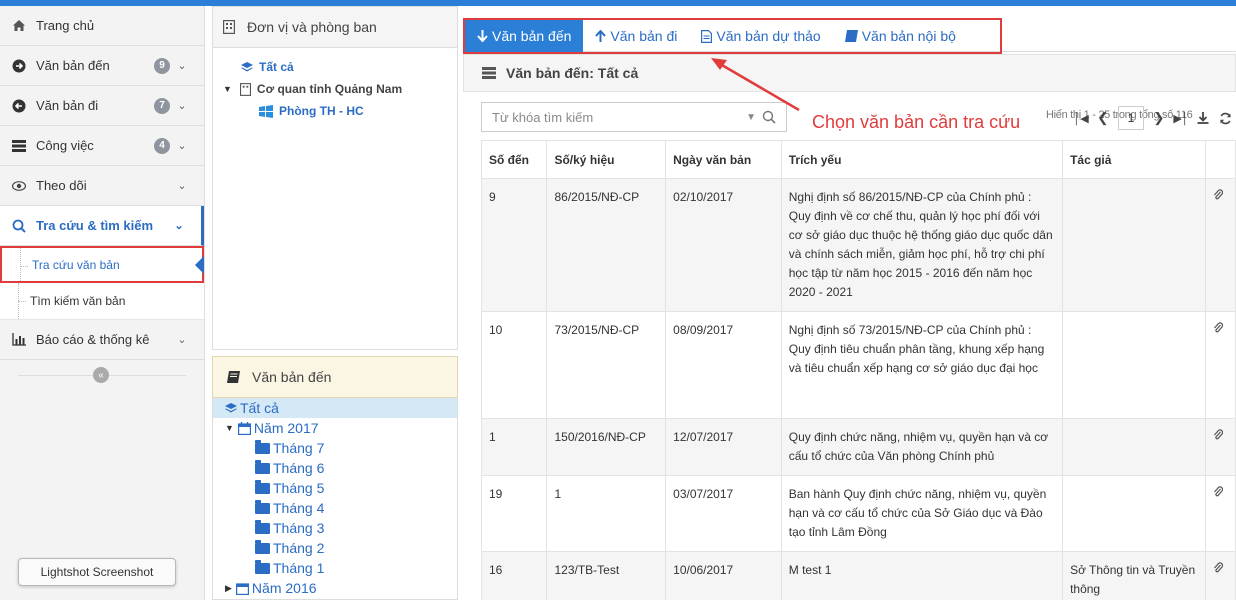 The image size is (1236, 600). What do you see at coordinates (849, 73) in the screenshot?
I see `content-header: Văn bản đến: Tất cả` at bounding box center [849, 73].